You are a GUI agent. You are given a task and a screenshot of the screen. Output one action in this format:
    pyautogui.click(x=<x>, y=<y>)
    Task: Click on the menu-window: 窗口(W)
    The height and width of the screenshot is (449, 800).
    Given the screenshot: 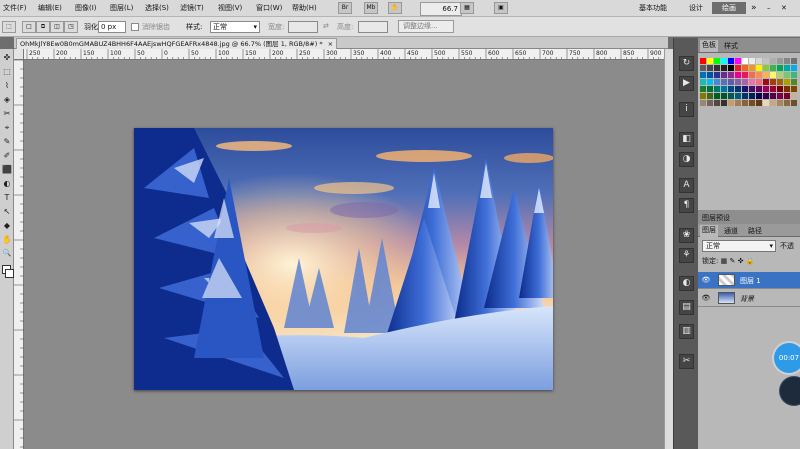 What is the action you would take?
    pyautogui.click(x=269, y=8)
    